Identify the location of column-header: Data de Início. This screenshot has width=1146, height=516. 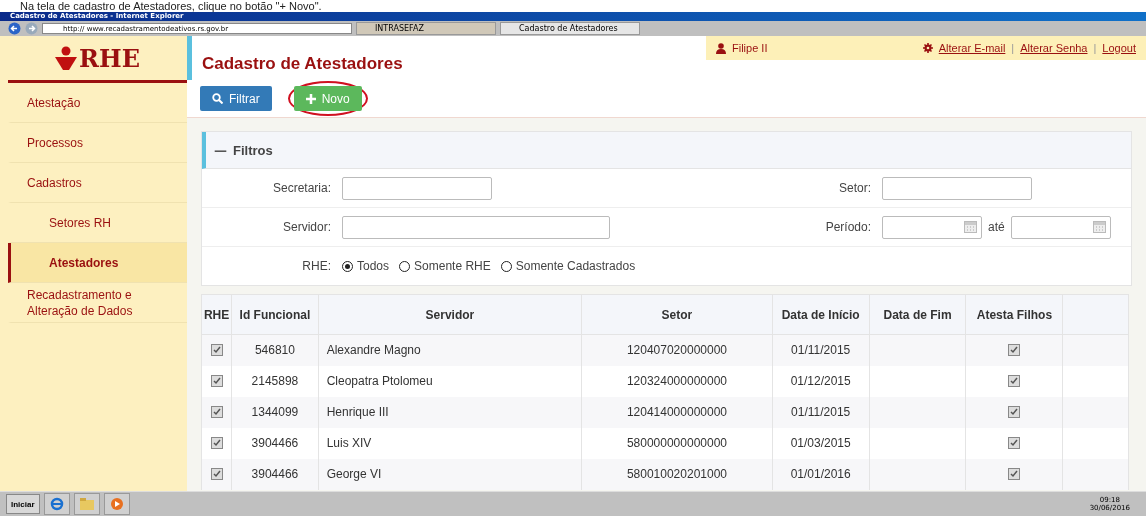
(821, 314).